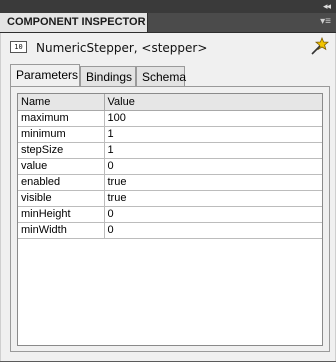 This screenshot has height=362, width=336. Describe the element at coordinates (61, 150) in the screenshot. I see `param-name: stepSize` at that location.